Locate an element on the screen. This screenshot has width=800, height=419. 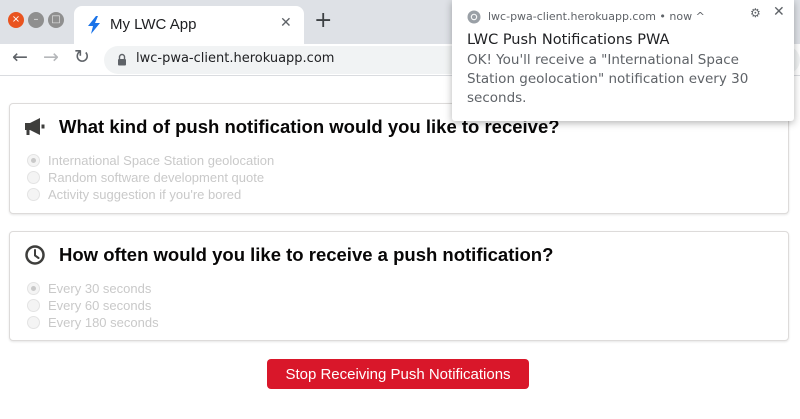
notification-title: LWC Push Notifications PWA is located at coordinates (568, 40).